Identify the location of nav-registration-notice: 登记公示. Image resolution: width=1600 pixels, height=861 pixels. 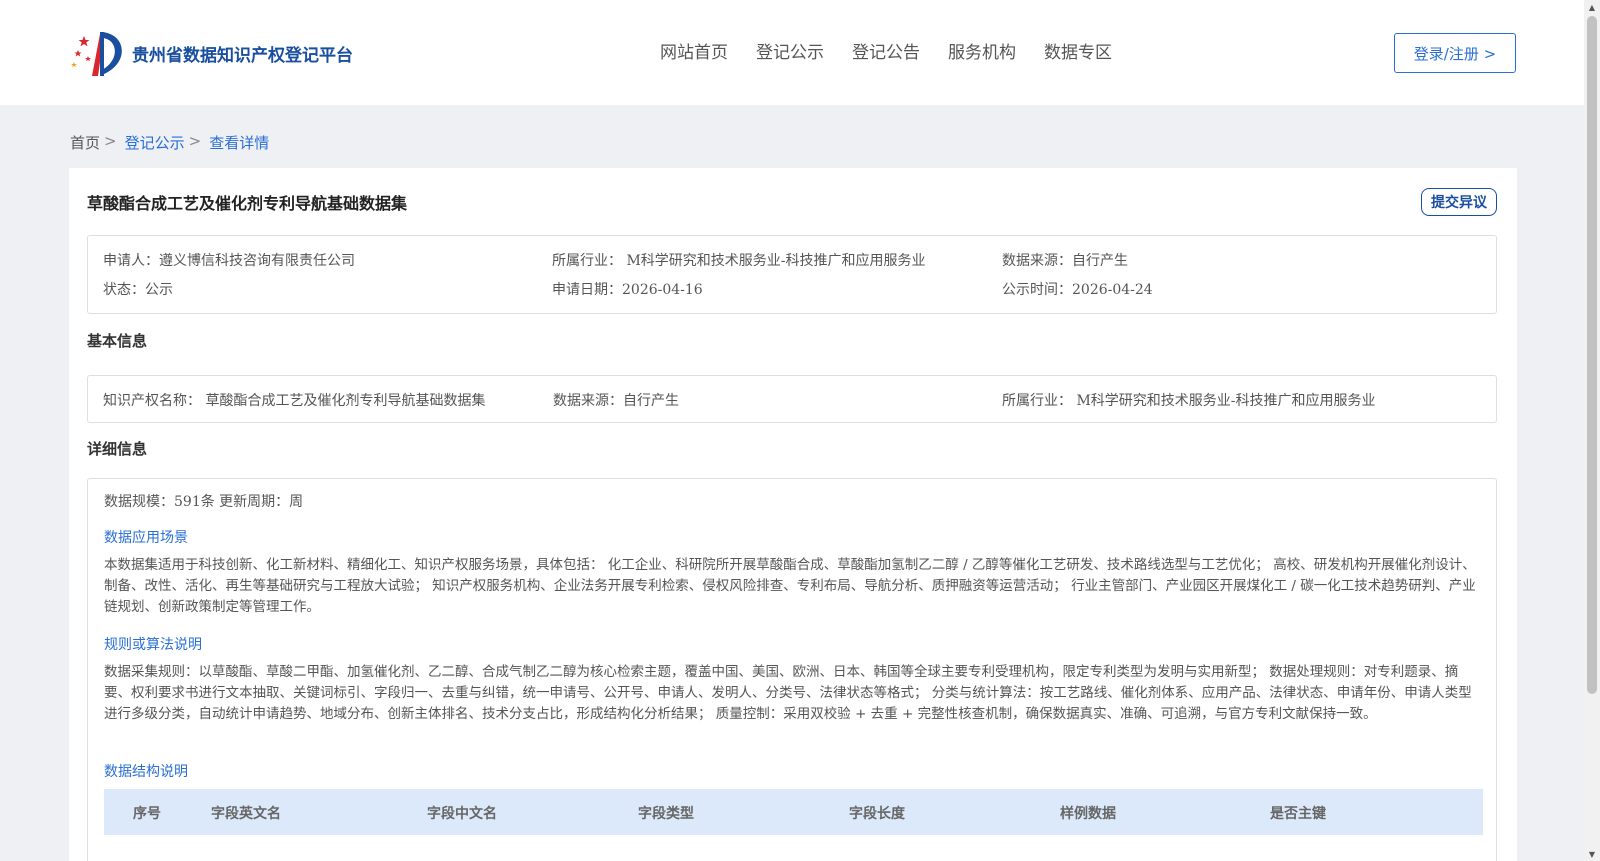
(790, 50).